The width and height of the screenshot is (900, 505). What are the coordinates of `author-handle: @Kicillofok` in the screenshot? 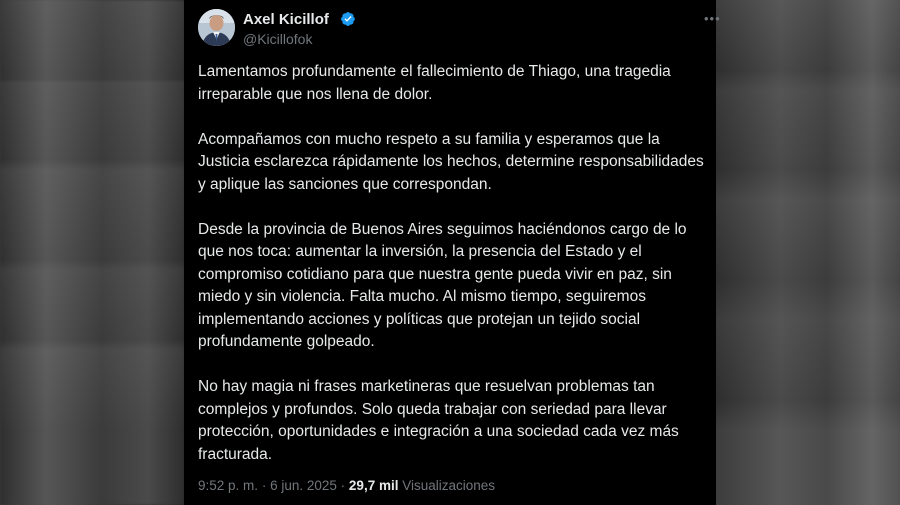 It's located at (277, 39).